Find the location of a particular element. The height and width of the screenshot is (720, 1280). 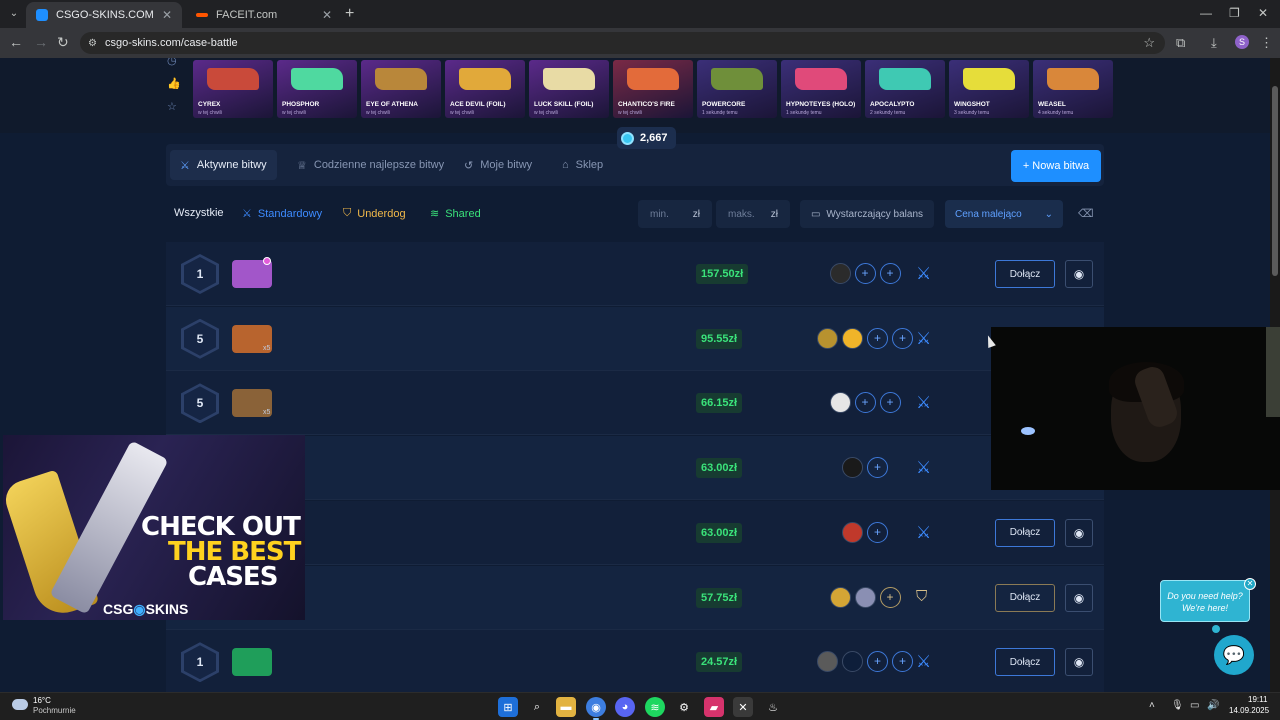

help-bubble: Do you need help? We're here! is located at coordinates (1205, 601).